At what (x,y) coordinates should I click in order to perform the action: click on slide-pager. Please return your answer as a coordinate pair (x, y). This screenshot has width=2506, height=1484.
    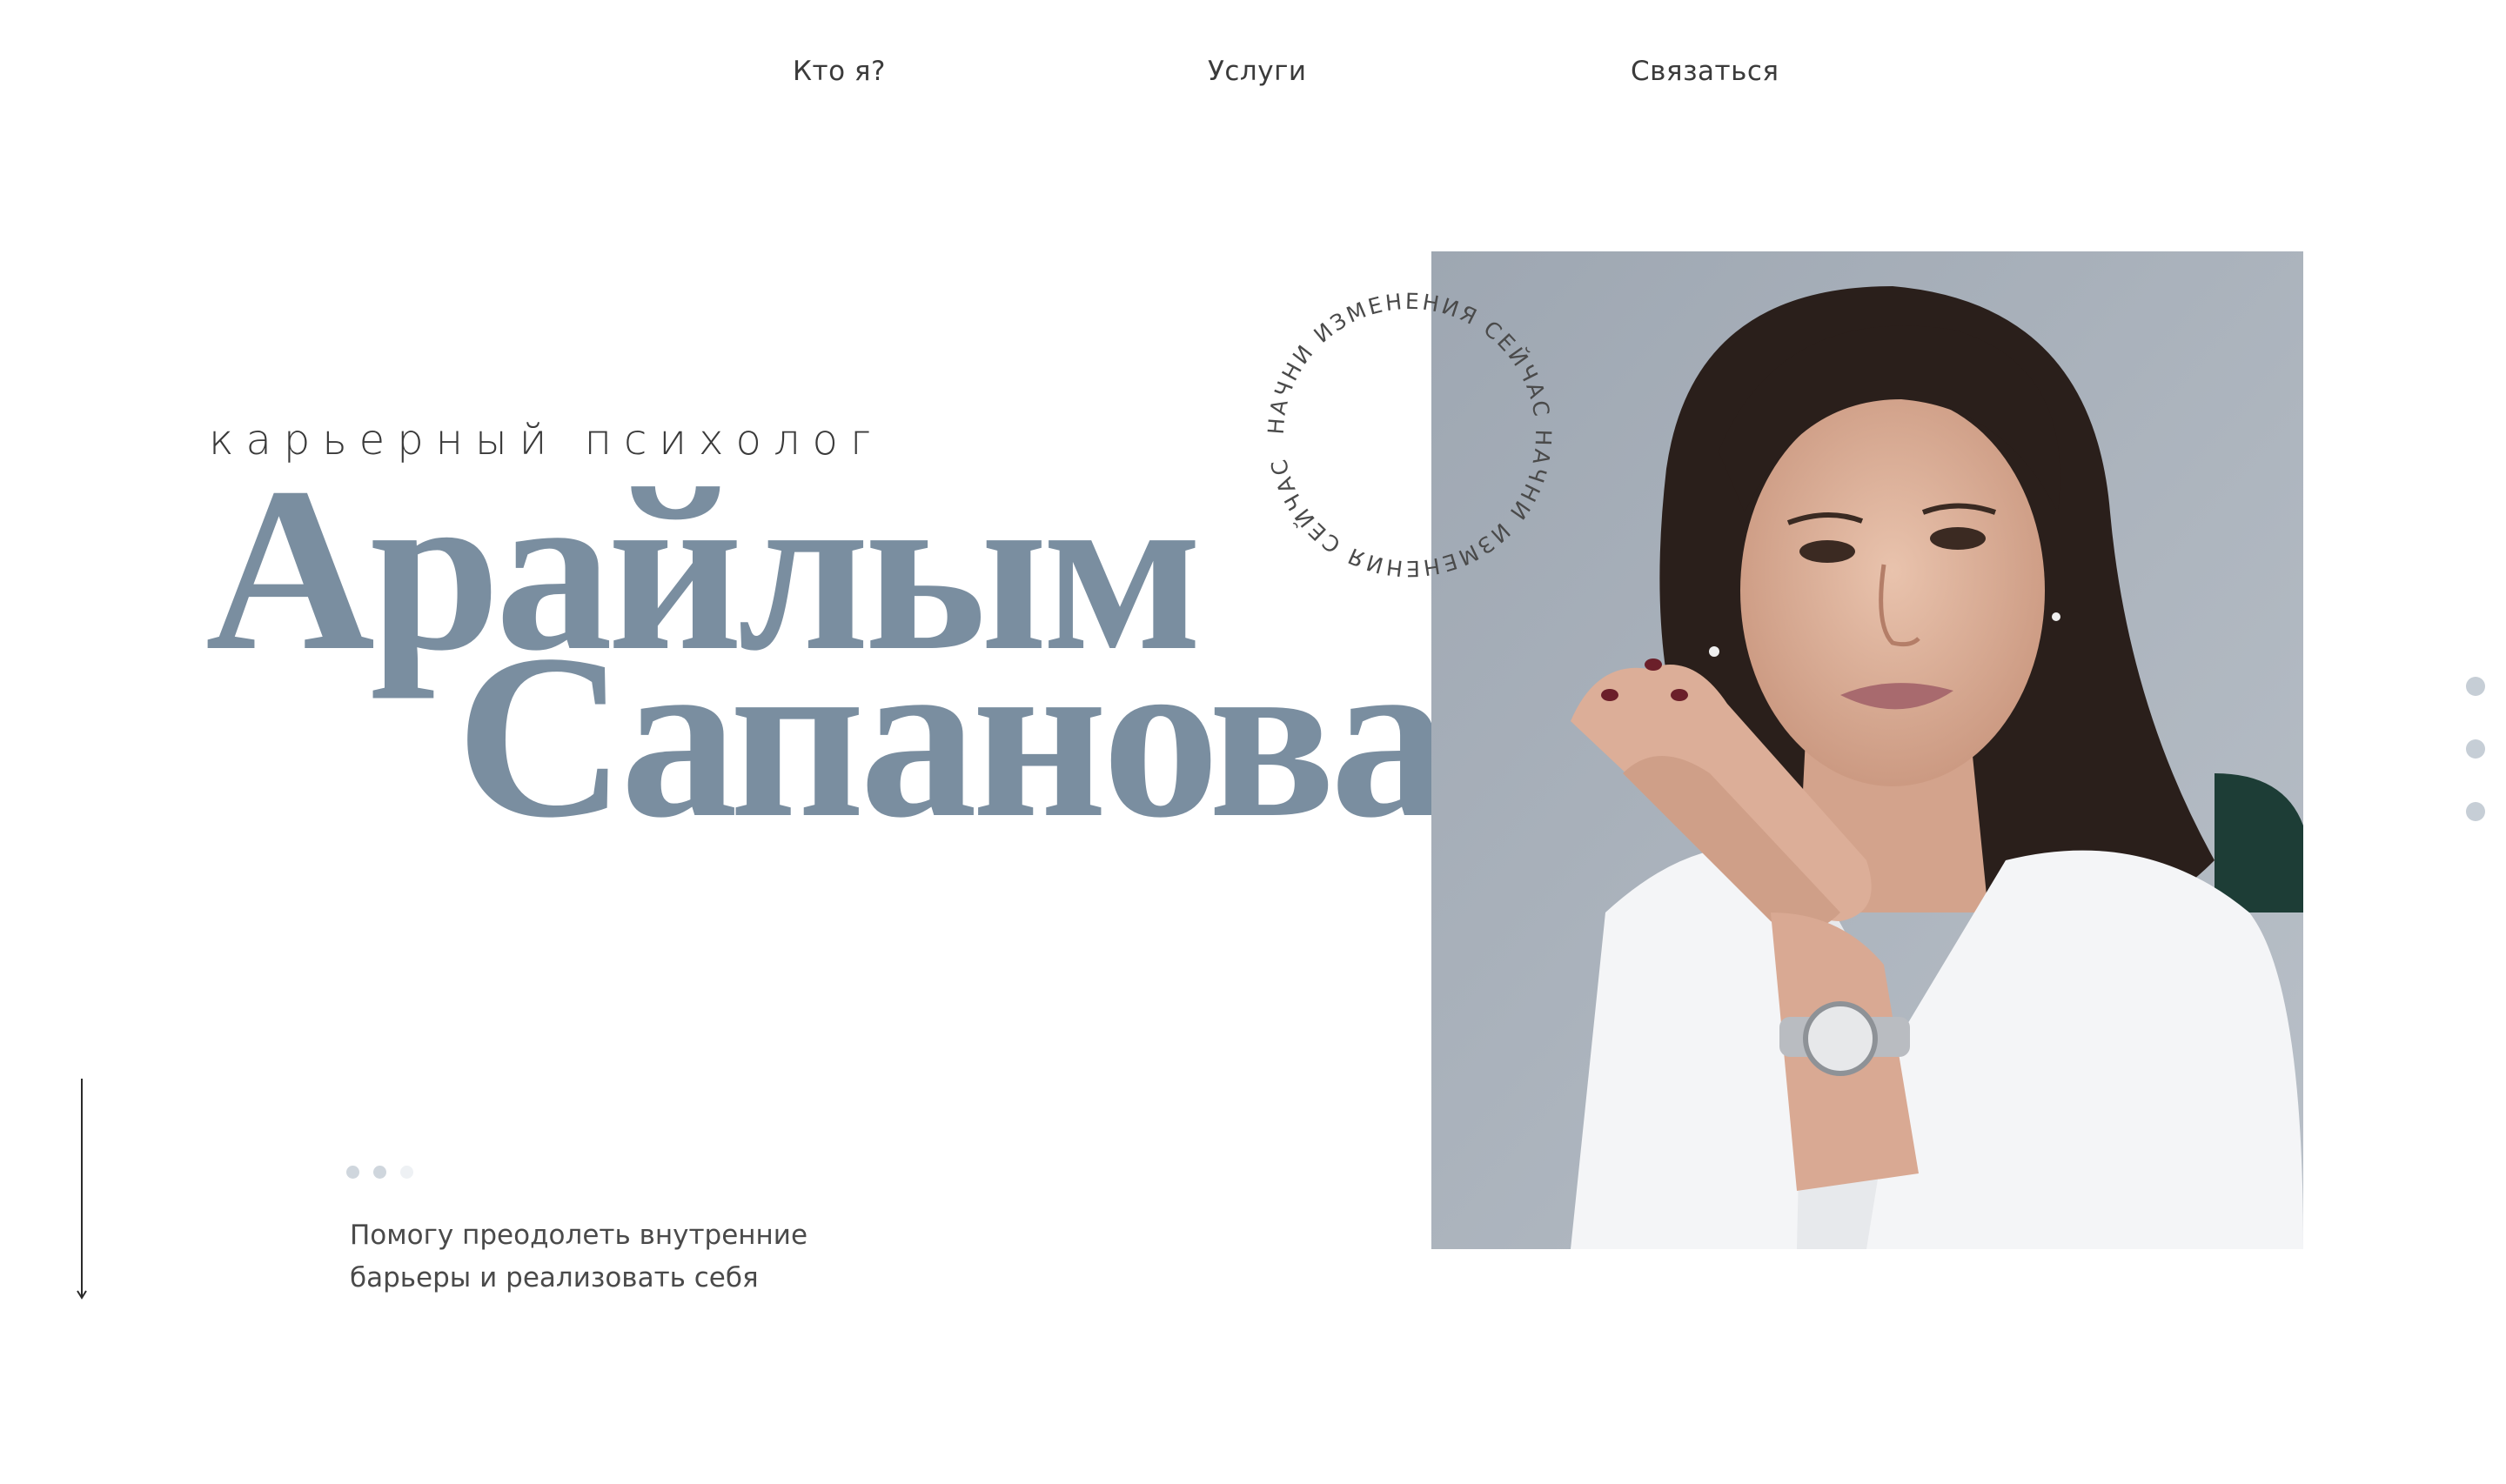
    Looking at the image, I should click on (2475, 749).